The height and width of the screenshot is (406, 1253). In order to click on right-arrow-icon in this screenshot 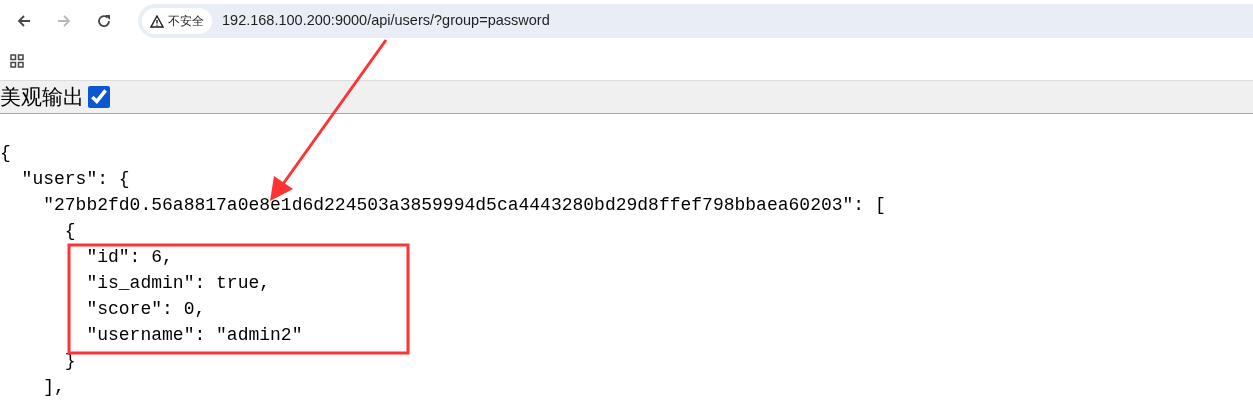, I will do `click(64, 21)`.